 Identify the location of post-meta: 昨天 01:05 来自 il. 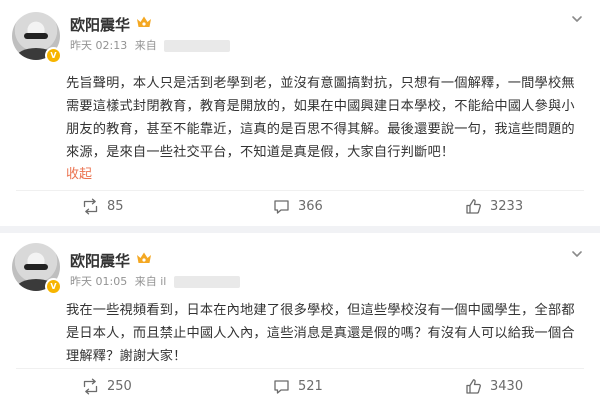
(155, 281).